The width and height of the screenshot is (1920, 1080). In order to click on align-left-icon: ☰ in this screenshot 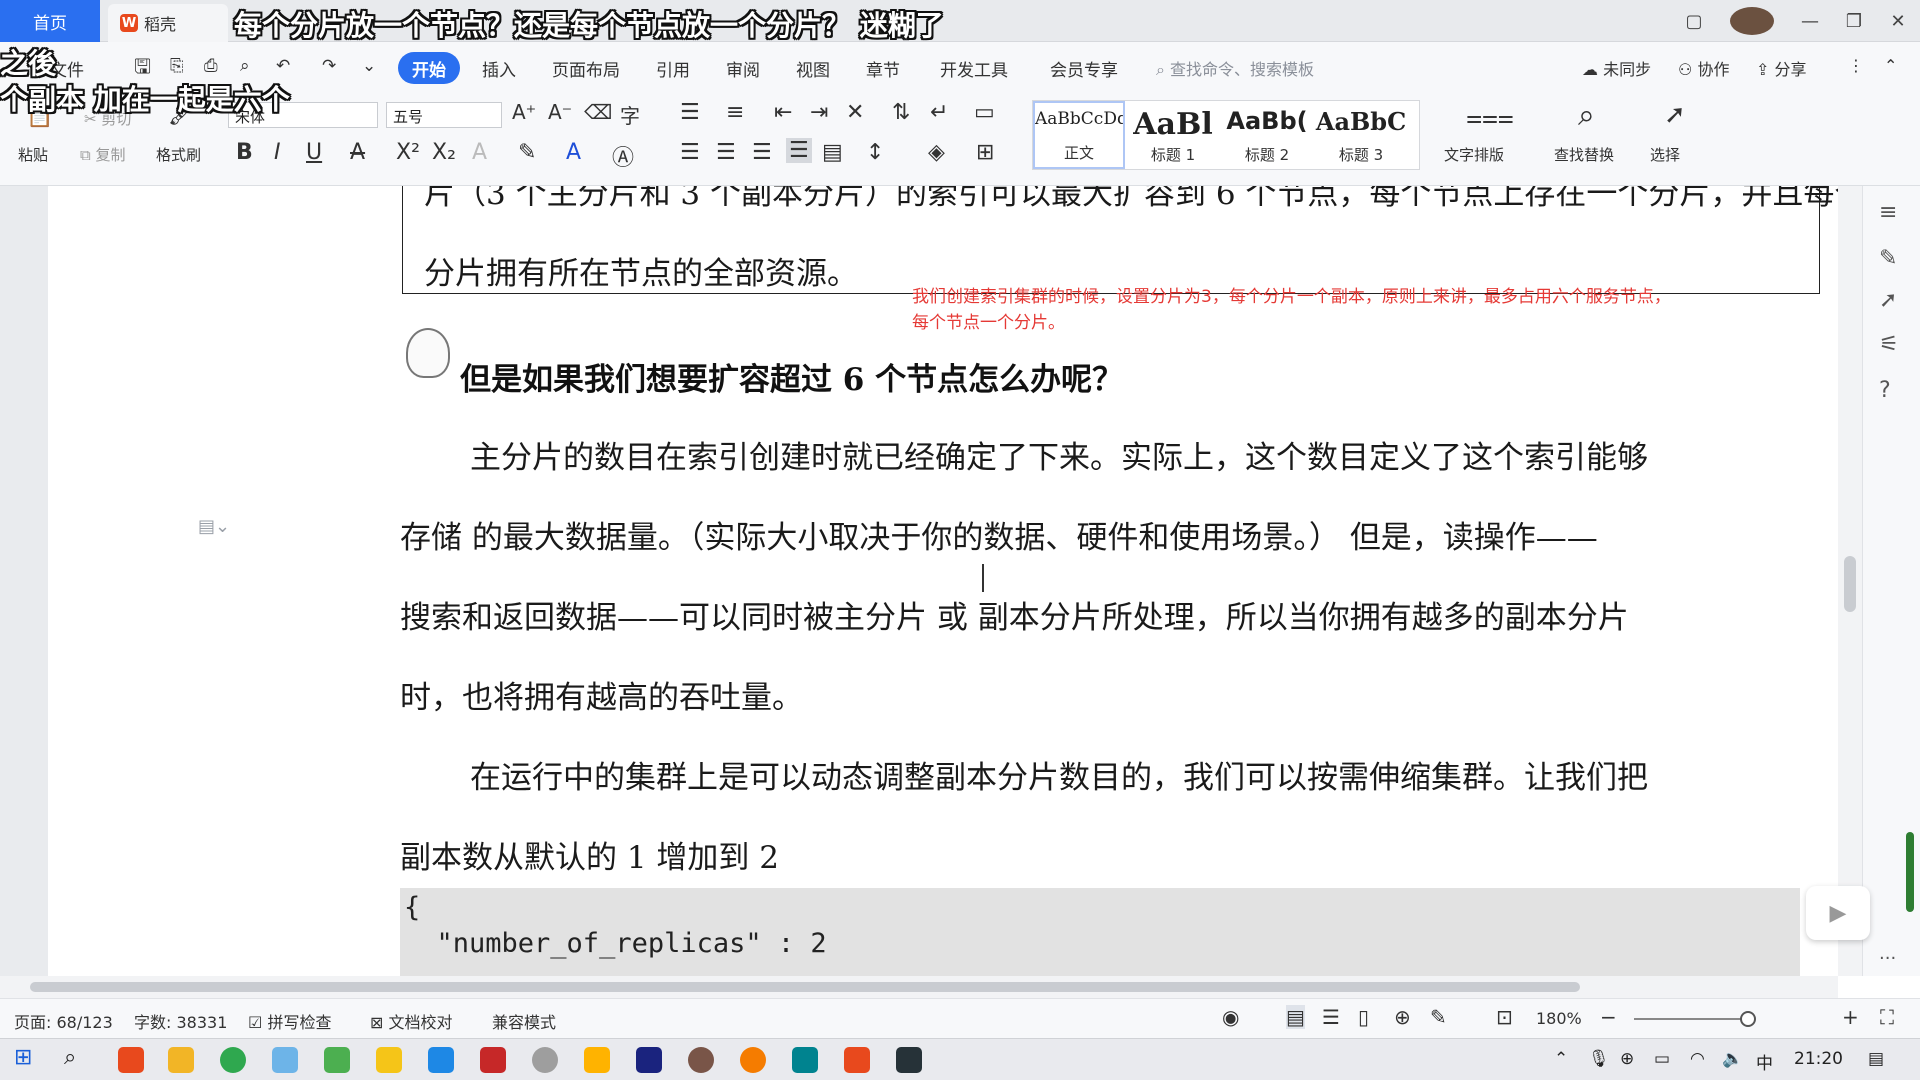, I will do `click(690, 152)`.